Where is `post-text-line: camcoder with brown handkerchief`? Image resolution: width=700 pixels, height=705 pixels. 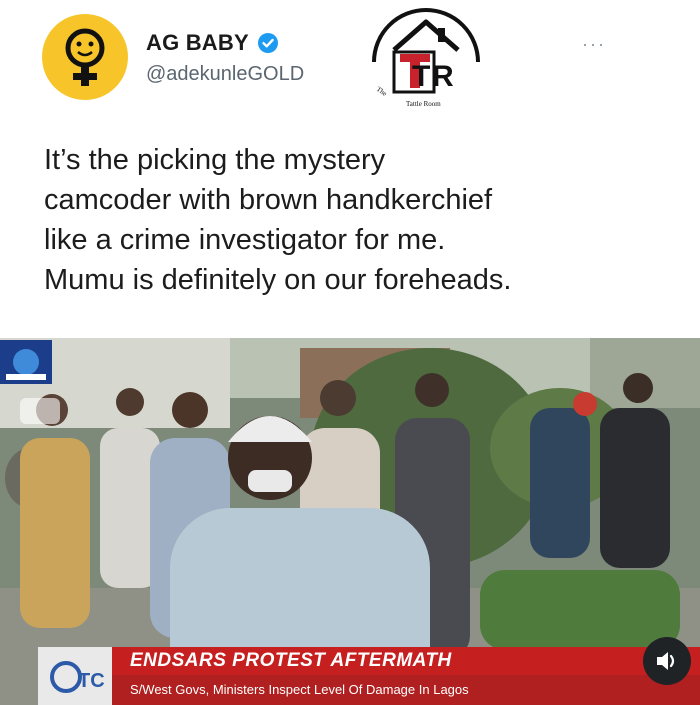
post-text-line: camcoder with brown handkerchief is located at coordinates (268, 200).